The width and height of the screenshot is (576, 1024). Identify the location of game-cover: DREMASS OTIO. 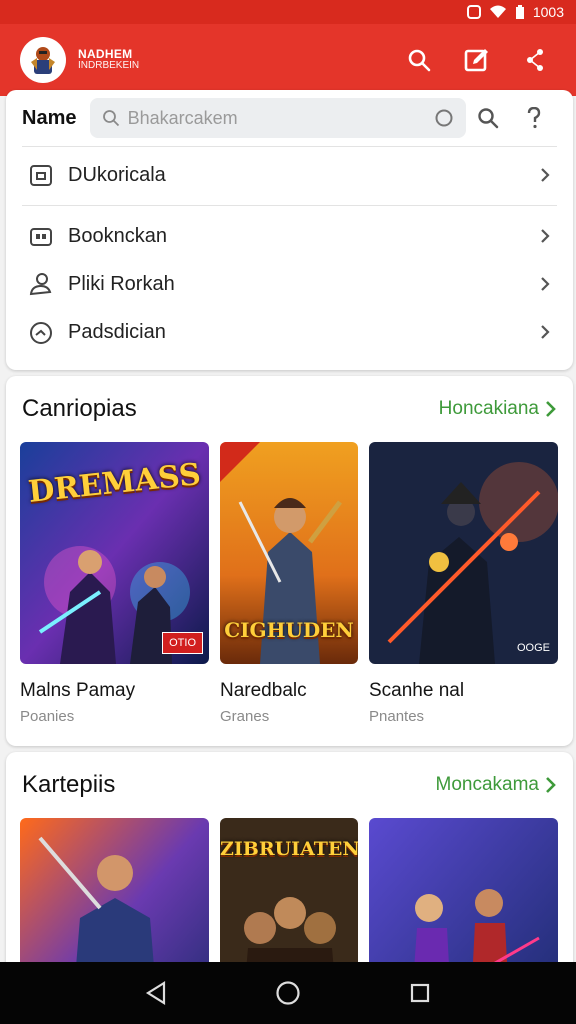
(114, 553).